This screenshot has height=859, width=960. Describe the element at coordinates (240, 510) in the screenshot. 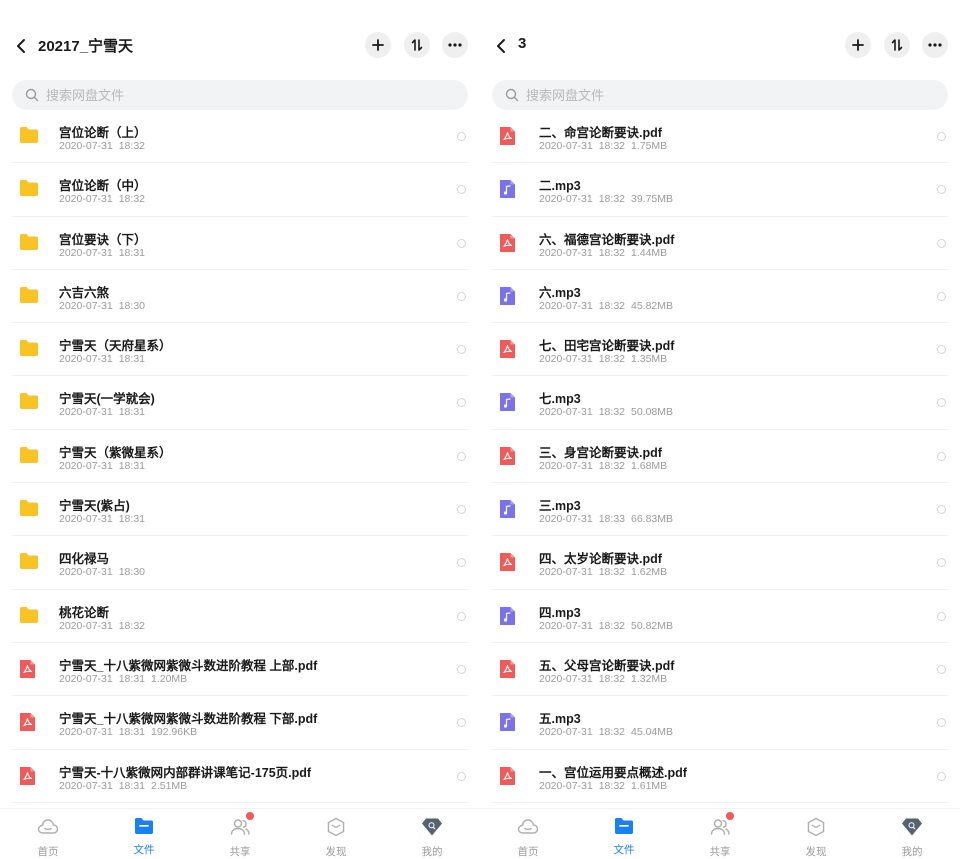

I see `file-row: 宁雪天(紫占) 2020-07-31 18:31` at that location.